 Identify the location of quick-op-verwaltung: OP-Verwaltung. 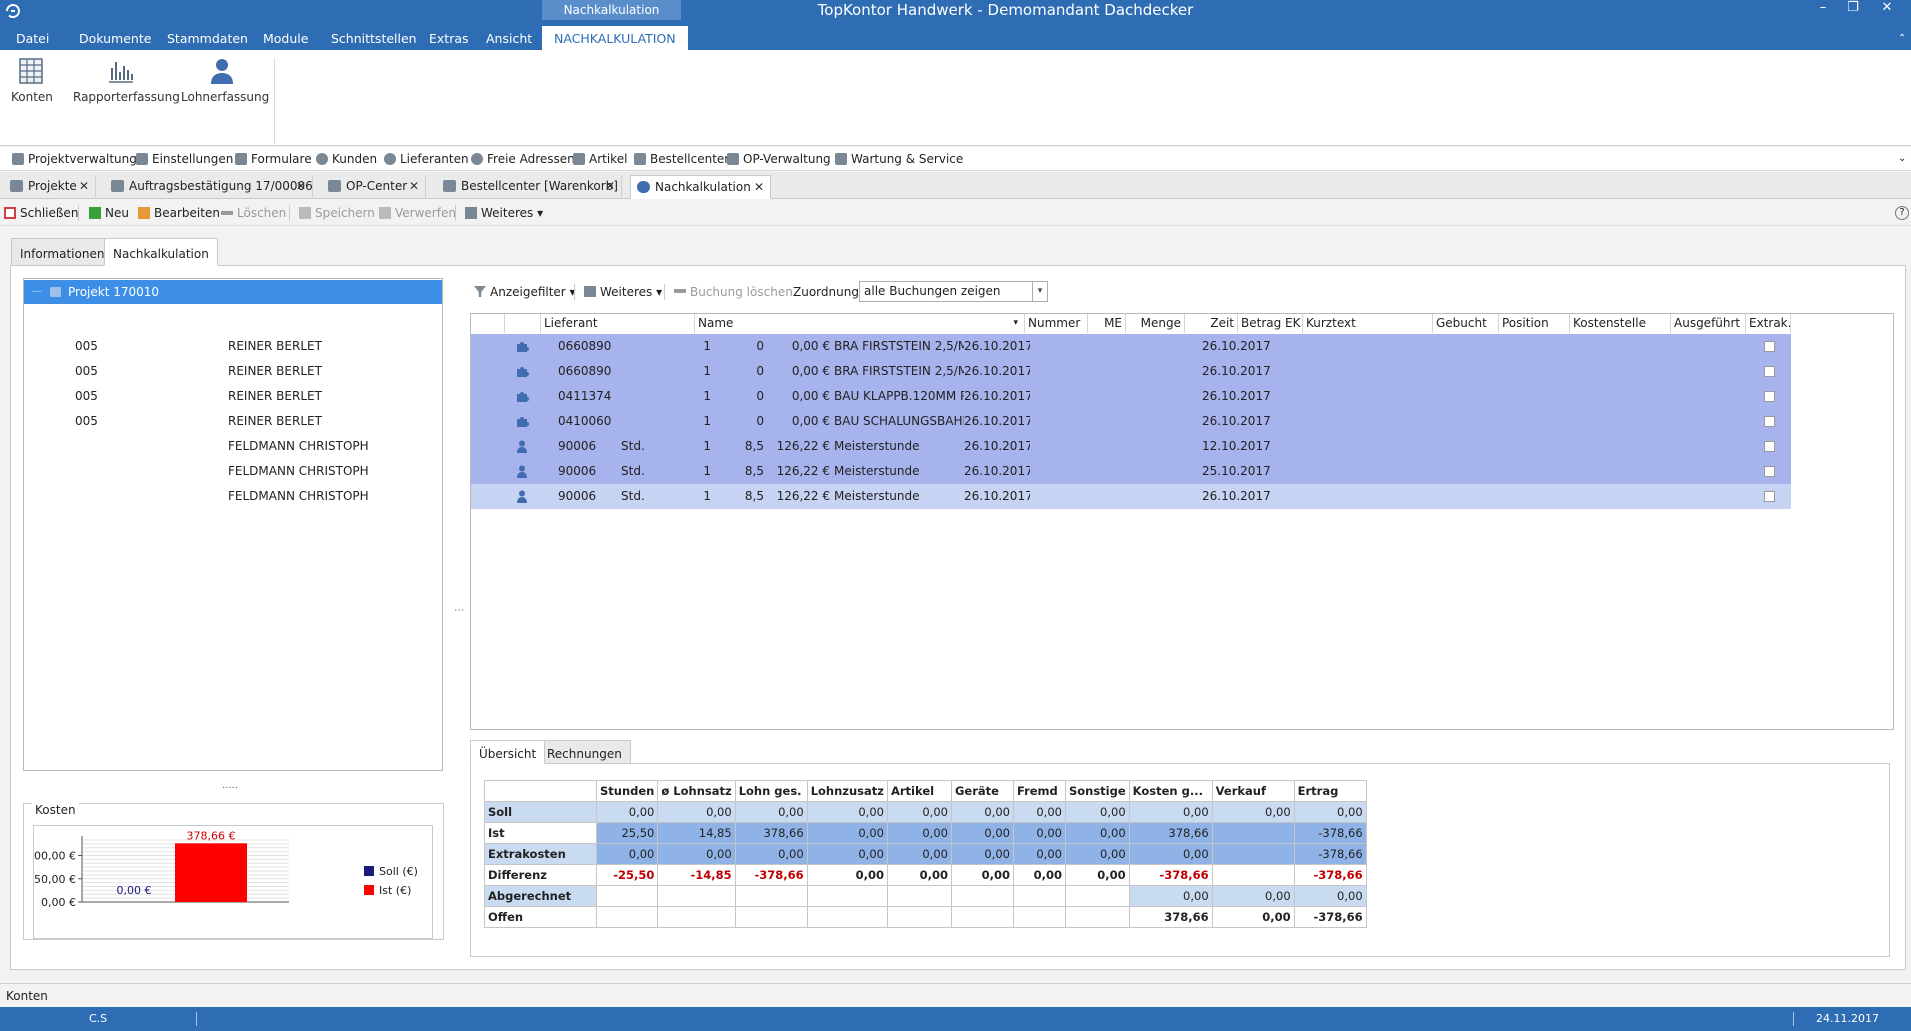
(779, 159).